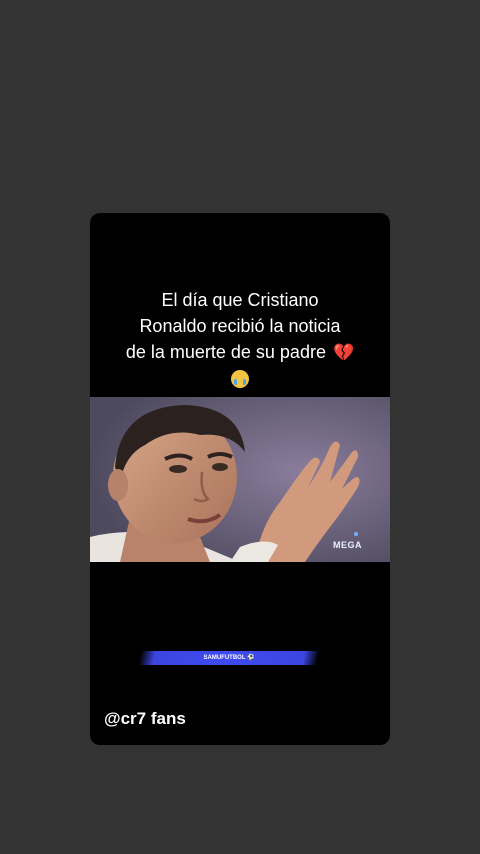 The image size is (480, 854). Describe the element at coordinates (356, 534) in the screenshot. I see `watermark-dot` at that location.